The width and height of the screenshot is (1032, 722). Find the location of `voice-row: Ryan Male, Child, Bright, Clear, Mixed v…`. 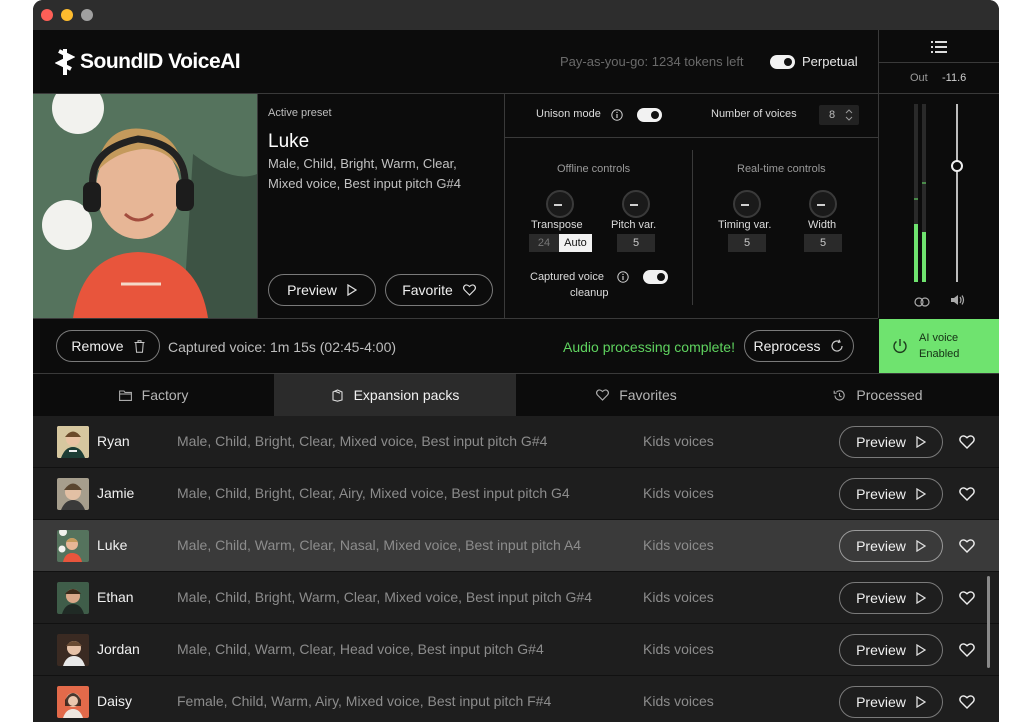

voice-row: Ryan Male, Child, Bright, Clear, Mixed v… is located at coordinates (516, 442).